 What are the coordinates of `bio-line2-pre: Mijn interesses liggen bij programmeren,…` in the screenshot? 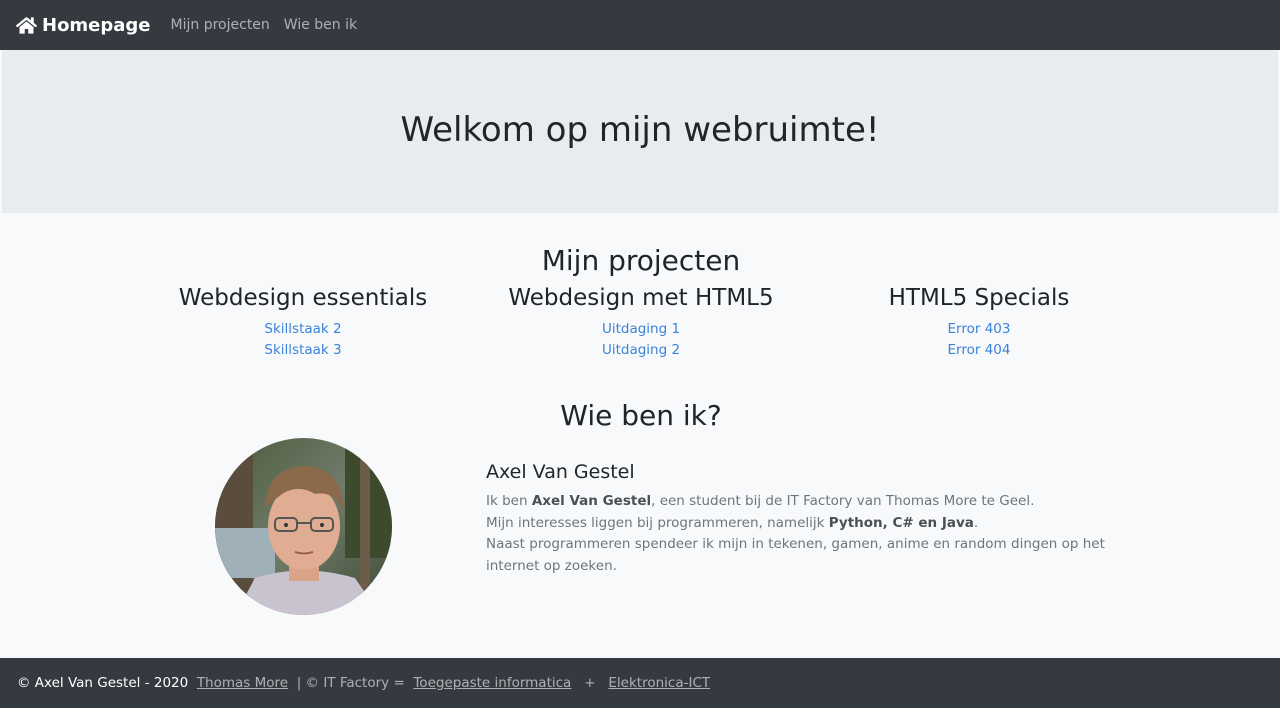 It's located at (657, 522).